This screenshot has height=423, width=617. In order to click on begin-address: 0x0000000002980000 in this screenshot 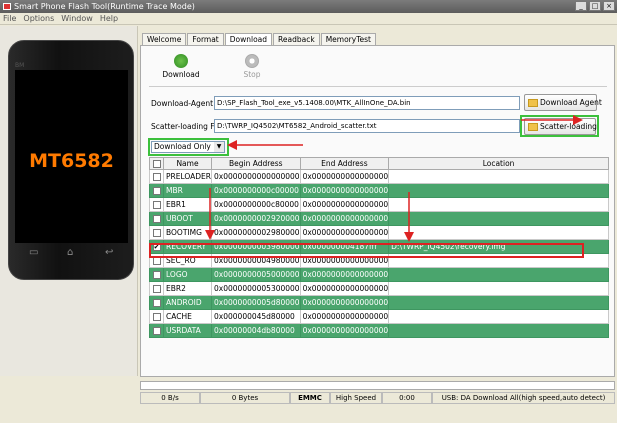, I will do `click(256, 232)`.